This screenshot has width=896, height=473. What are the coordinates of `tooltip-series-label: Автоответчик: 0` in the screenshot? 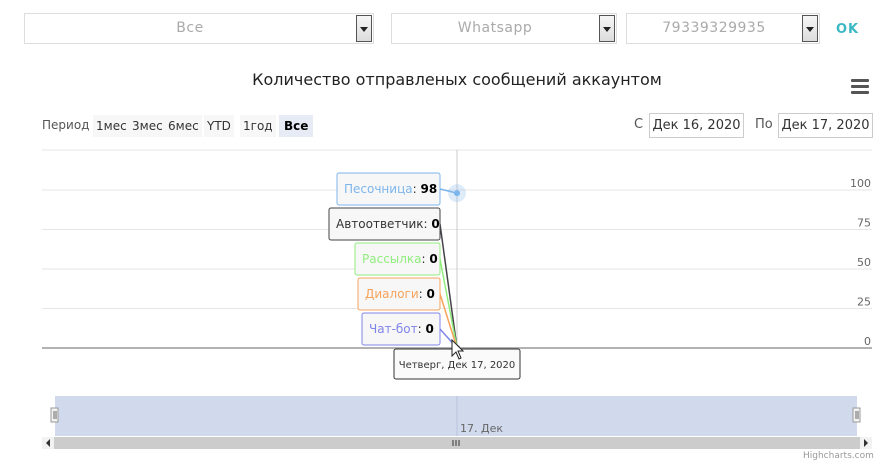 It's located at (388, 224).